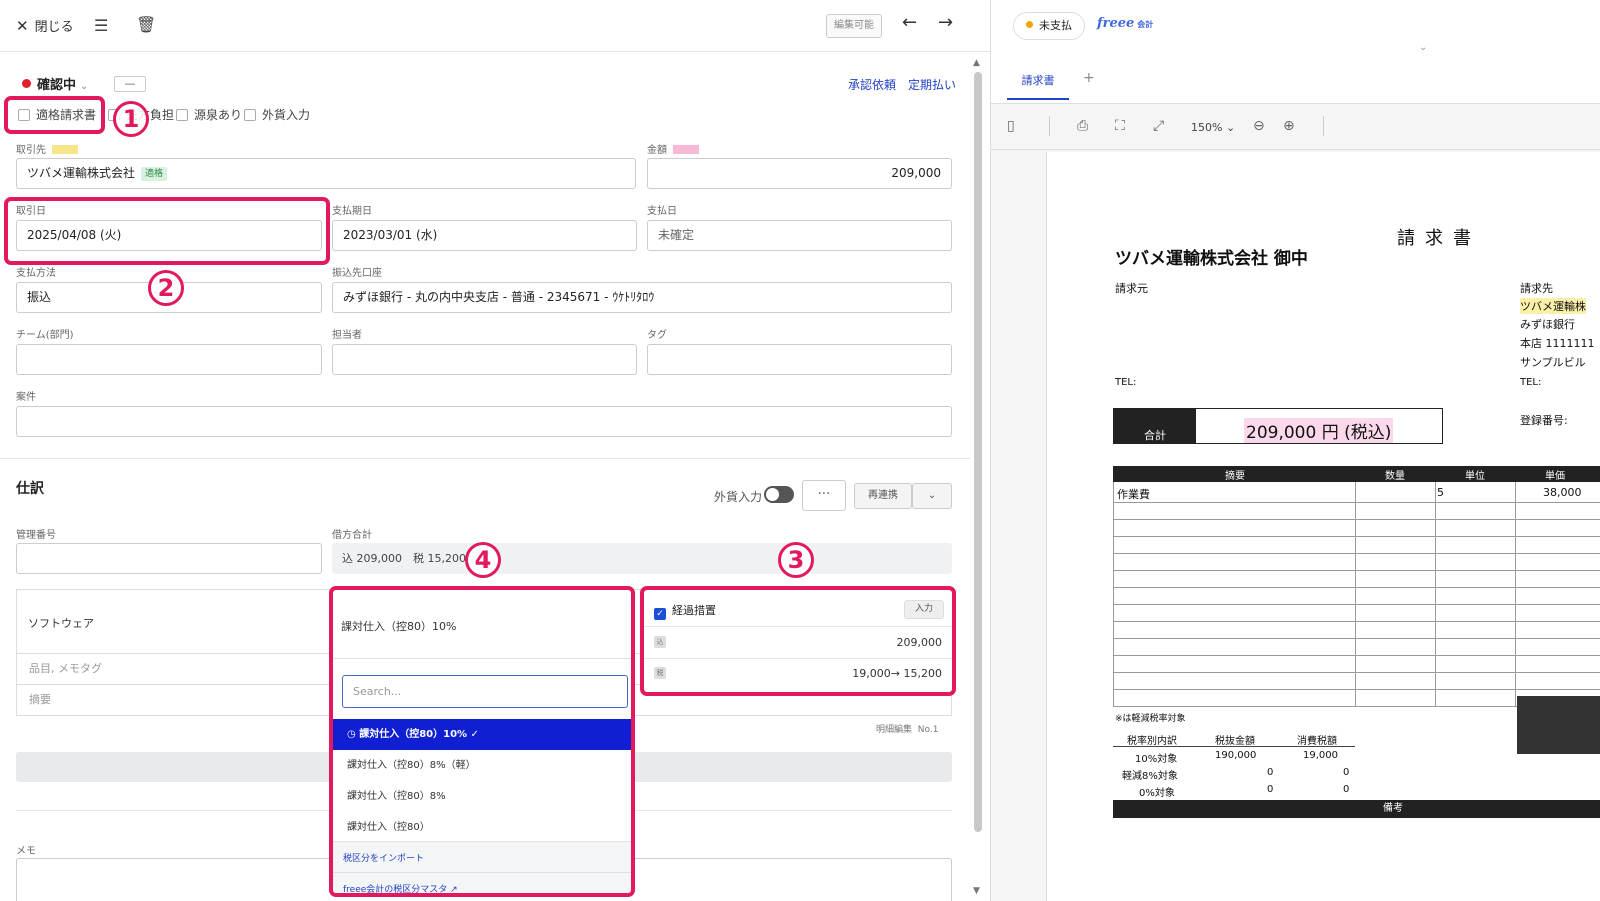  I want to click on viewer-toolbar: ▯ ⎙ ⛶ ⤢ 150% ⌄ ⊖ ⊕, so click(1295, 127).